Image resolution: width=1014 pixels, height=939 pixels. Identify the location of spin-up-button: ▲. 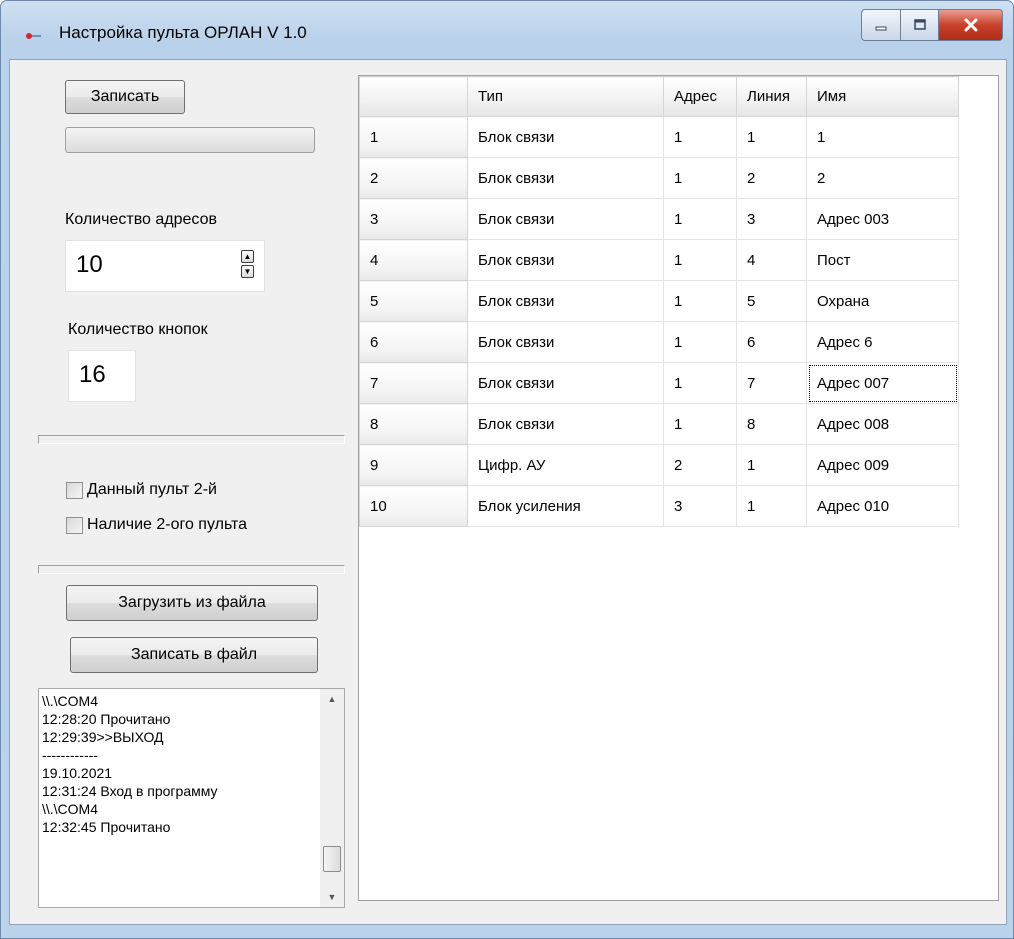
(247, 256).